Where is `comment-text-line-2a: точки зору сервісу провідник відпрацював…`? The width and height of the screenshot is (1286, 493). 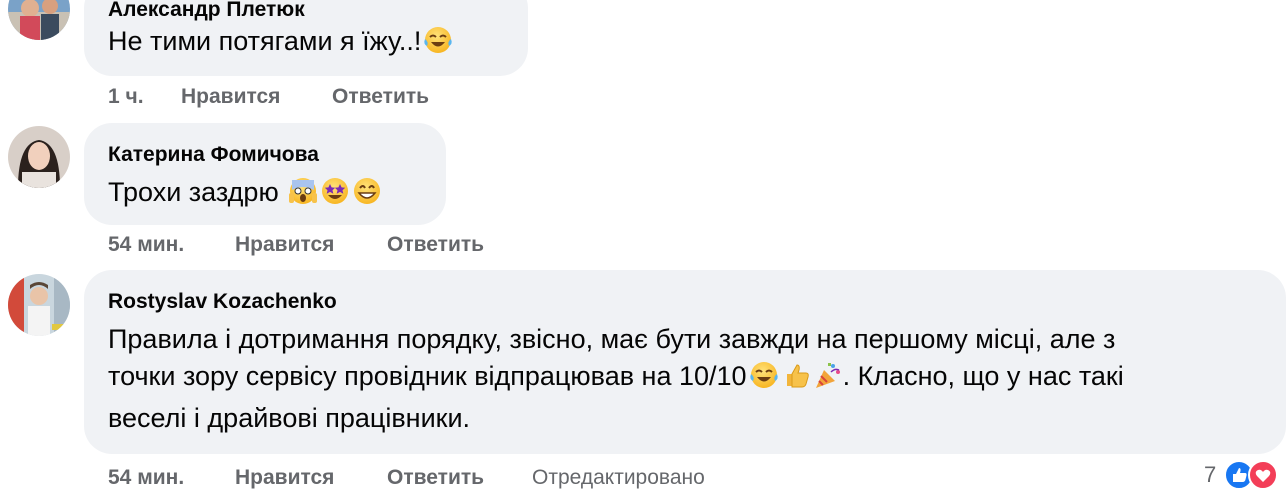
comment-text-line-2a: точки зору сервісу провідник відпрацював… is located at coordinates (427, 376).